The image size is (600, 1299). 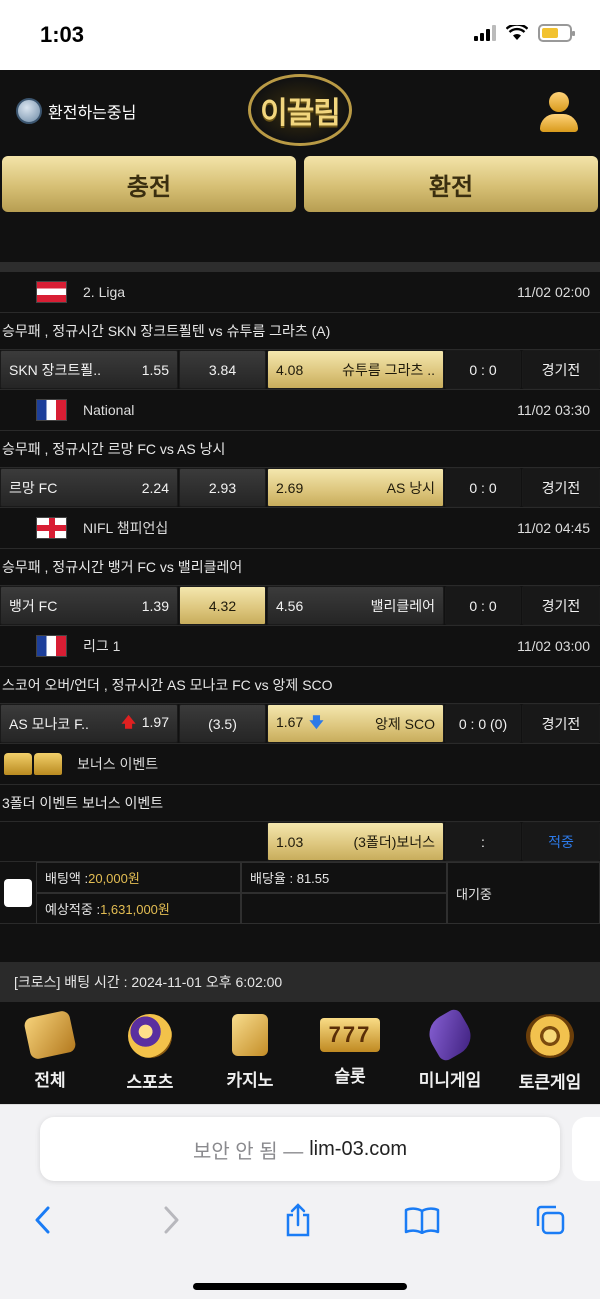 I want to click on nav-sports: 스포츠, so click(x=150, y=1053).